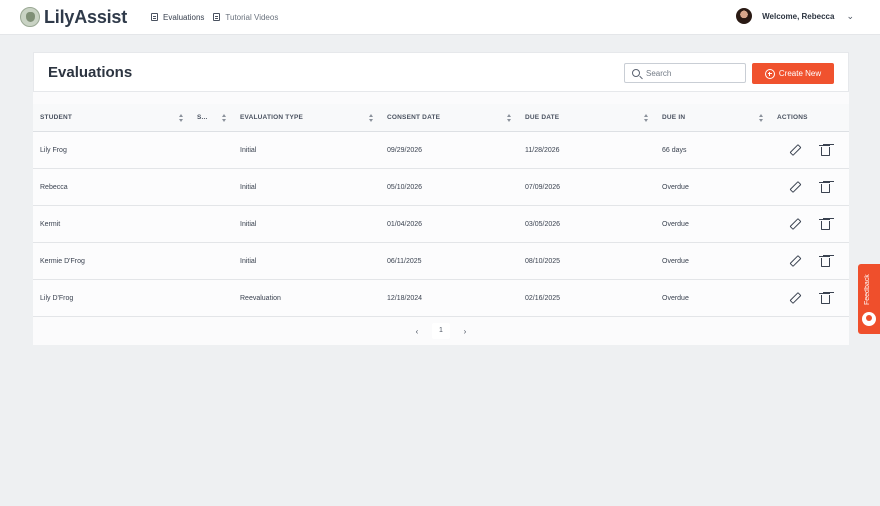 The height and width of the screenshot is (506, 880). What do you see at coordinates (543, 224) in the screenshot?
I see `cell-due-date: 03/05/2026` at bounding box center [543, 224].